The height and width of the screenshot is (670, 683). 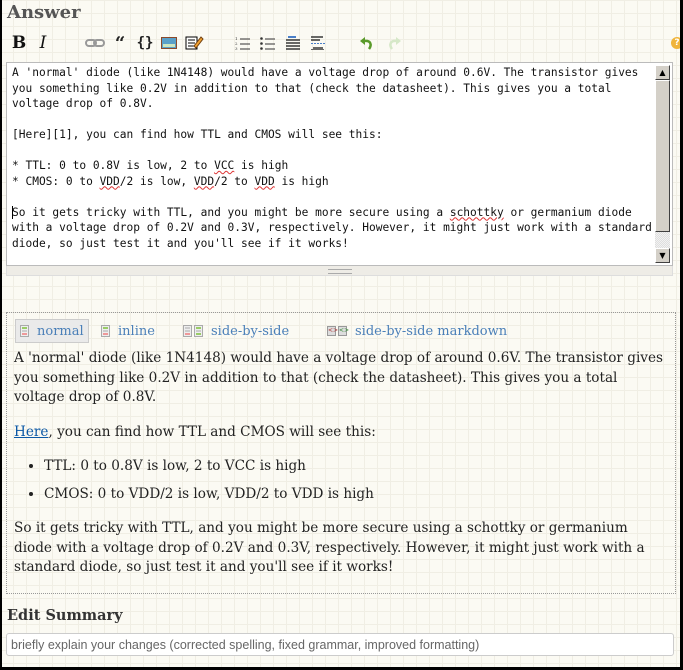 I want to click on link-button, so click(x=95, y=43).